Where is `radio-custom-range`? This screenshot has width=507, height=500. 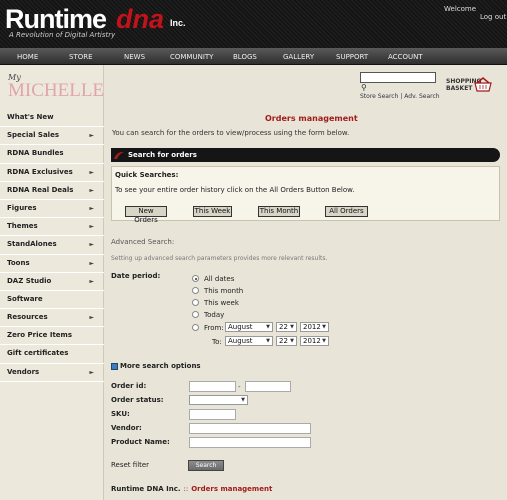
radio-custom-range is located at coordinates (195, 327).